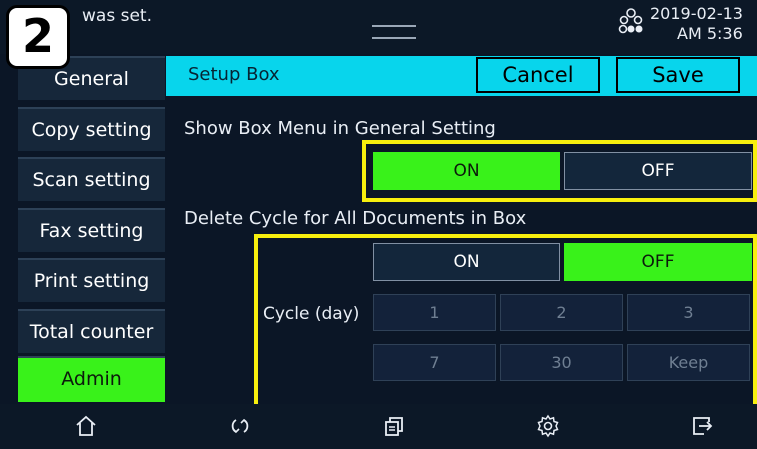 The image size is (757, 449). I want to click on sidebar-item-fax-setting: Fax setting, so click(91, 230).